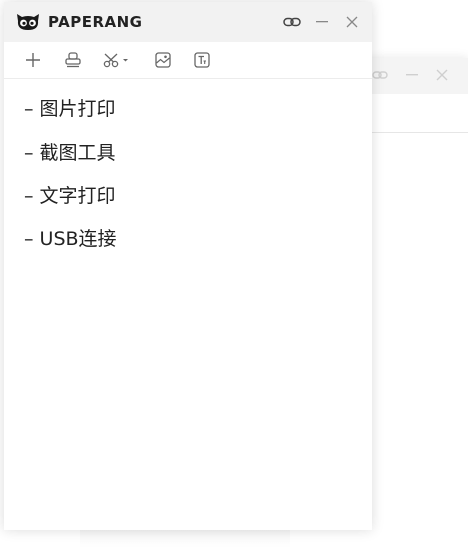  What do you see at coordinates (202, 60) in the screenshot?
I see `text-box-icon` at bounding box center [202, 60].